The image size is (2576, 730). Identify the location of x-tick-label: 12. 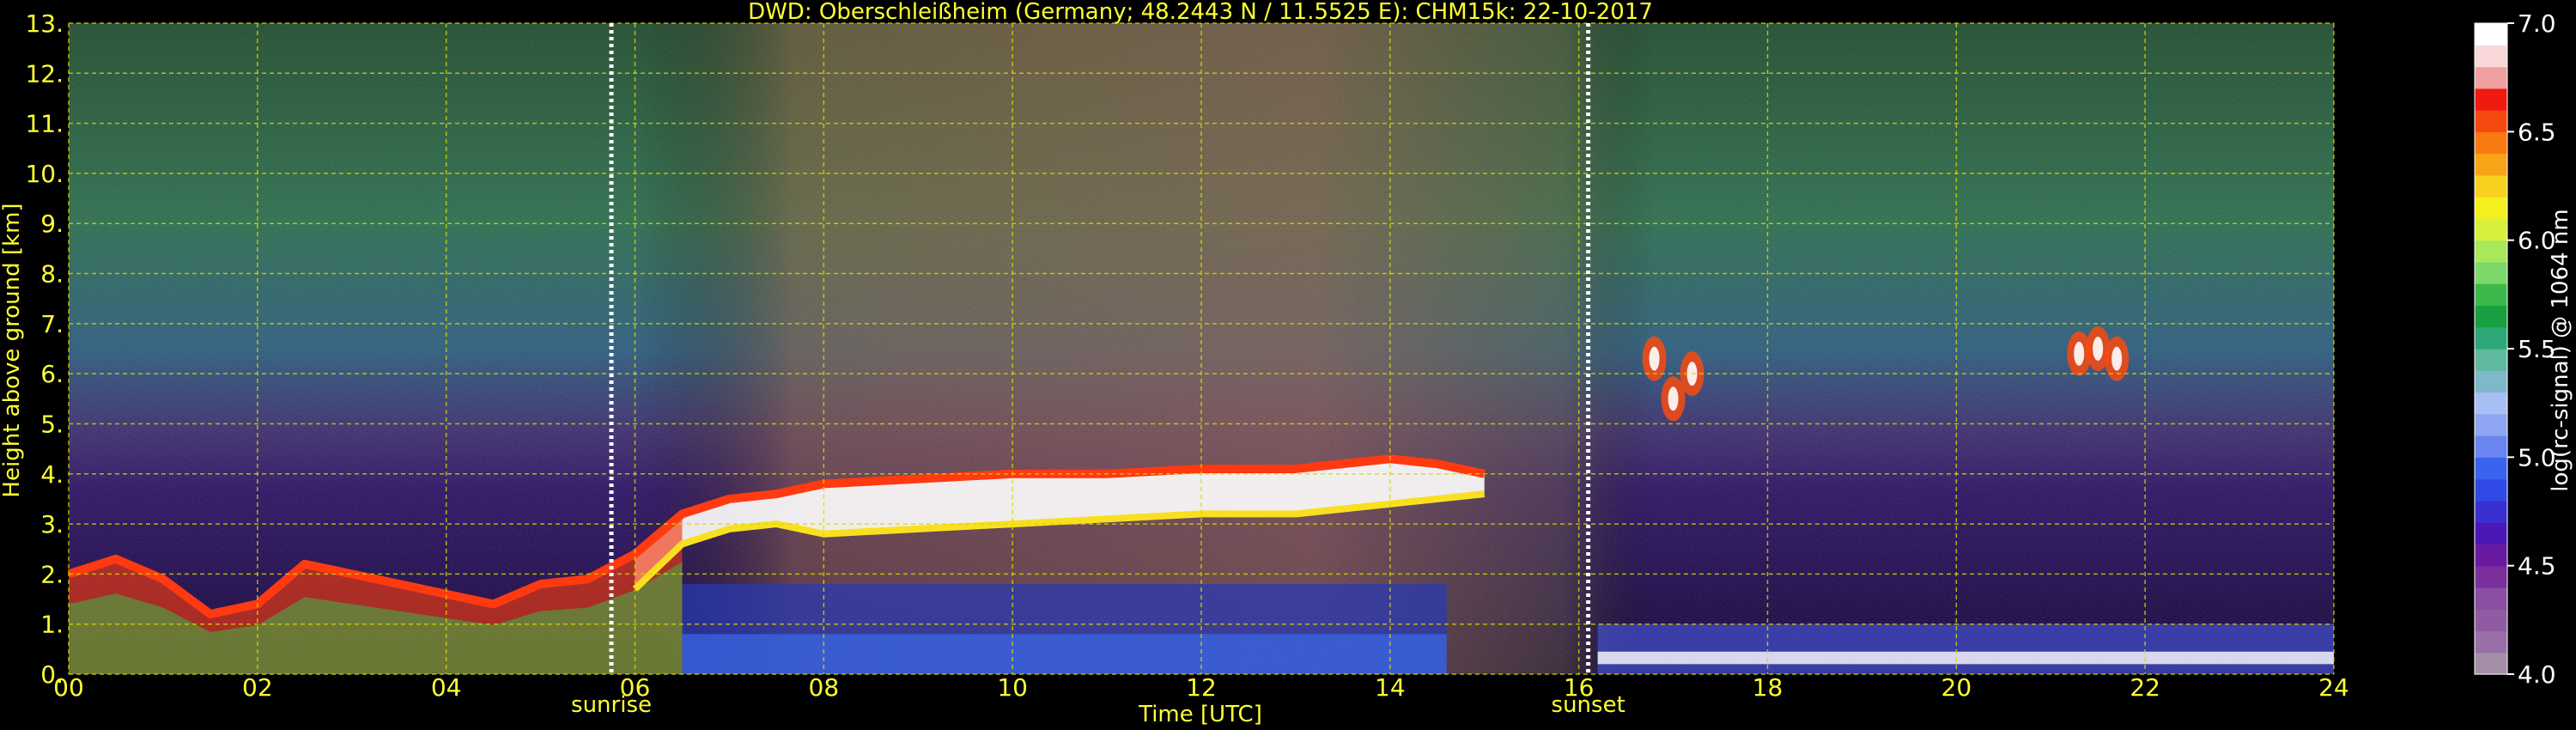
(1202, 687).